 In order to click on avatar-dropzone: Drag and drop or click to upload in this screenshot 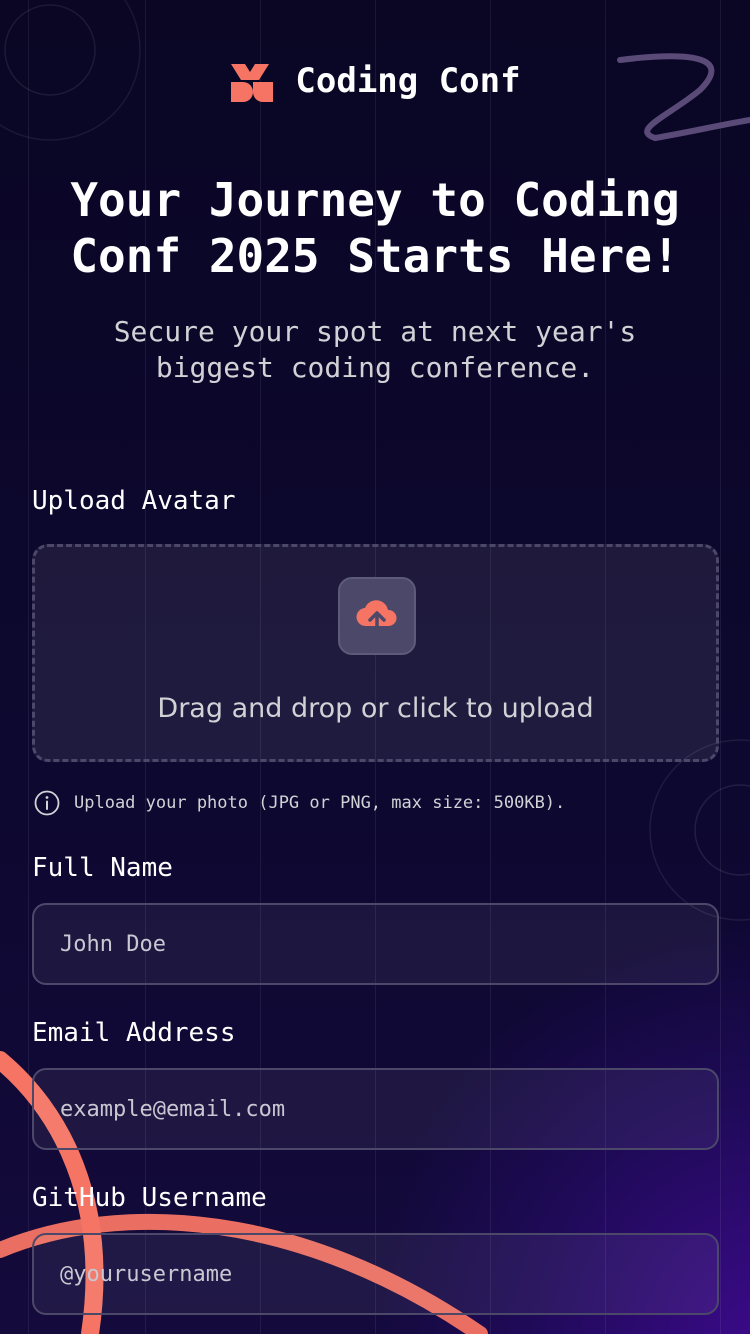, I will do `click(375, 653)`.